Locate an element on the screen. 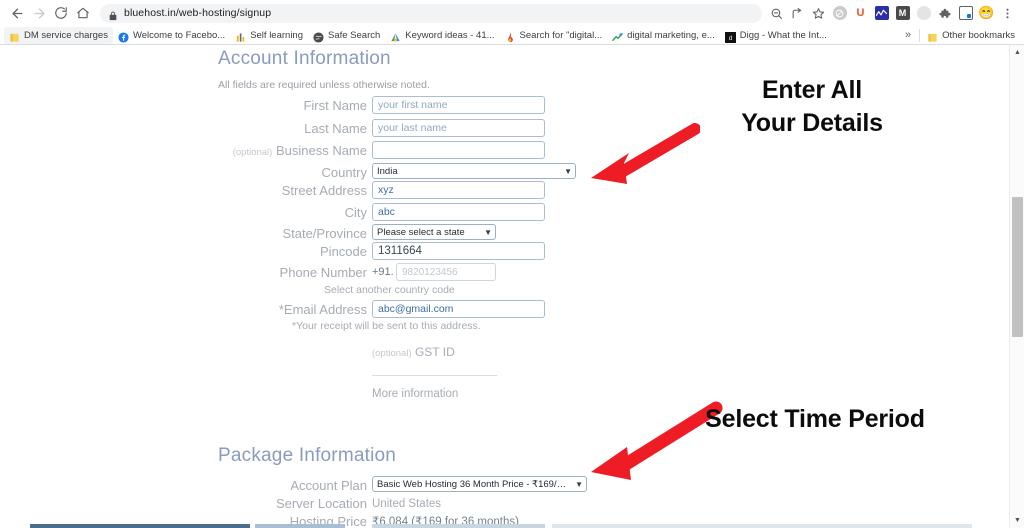 This screenshot has height=528, width=1024. share-icon is located at coordinates (797, 13).